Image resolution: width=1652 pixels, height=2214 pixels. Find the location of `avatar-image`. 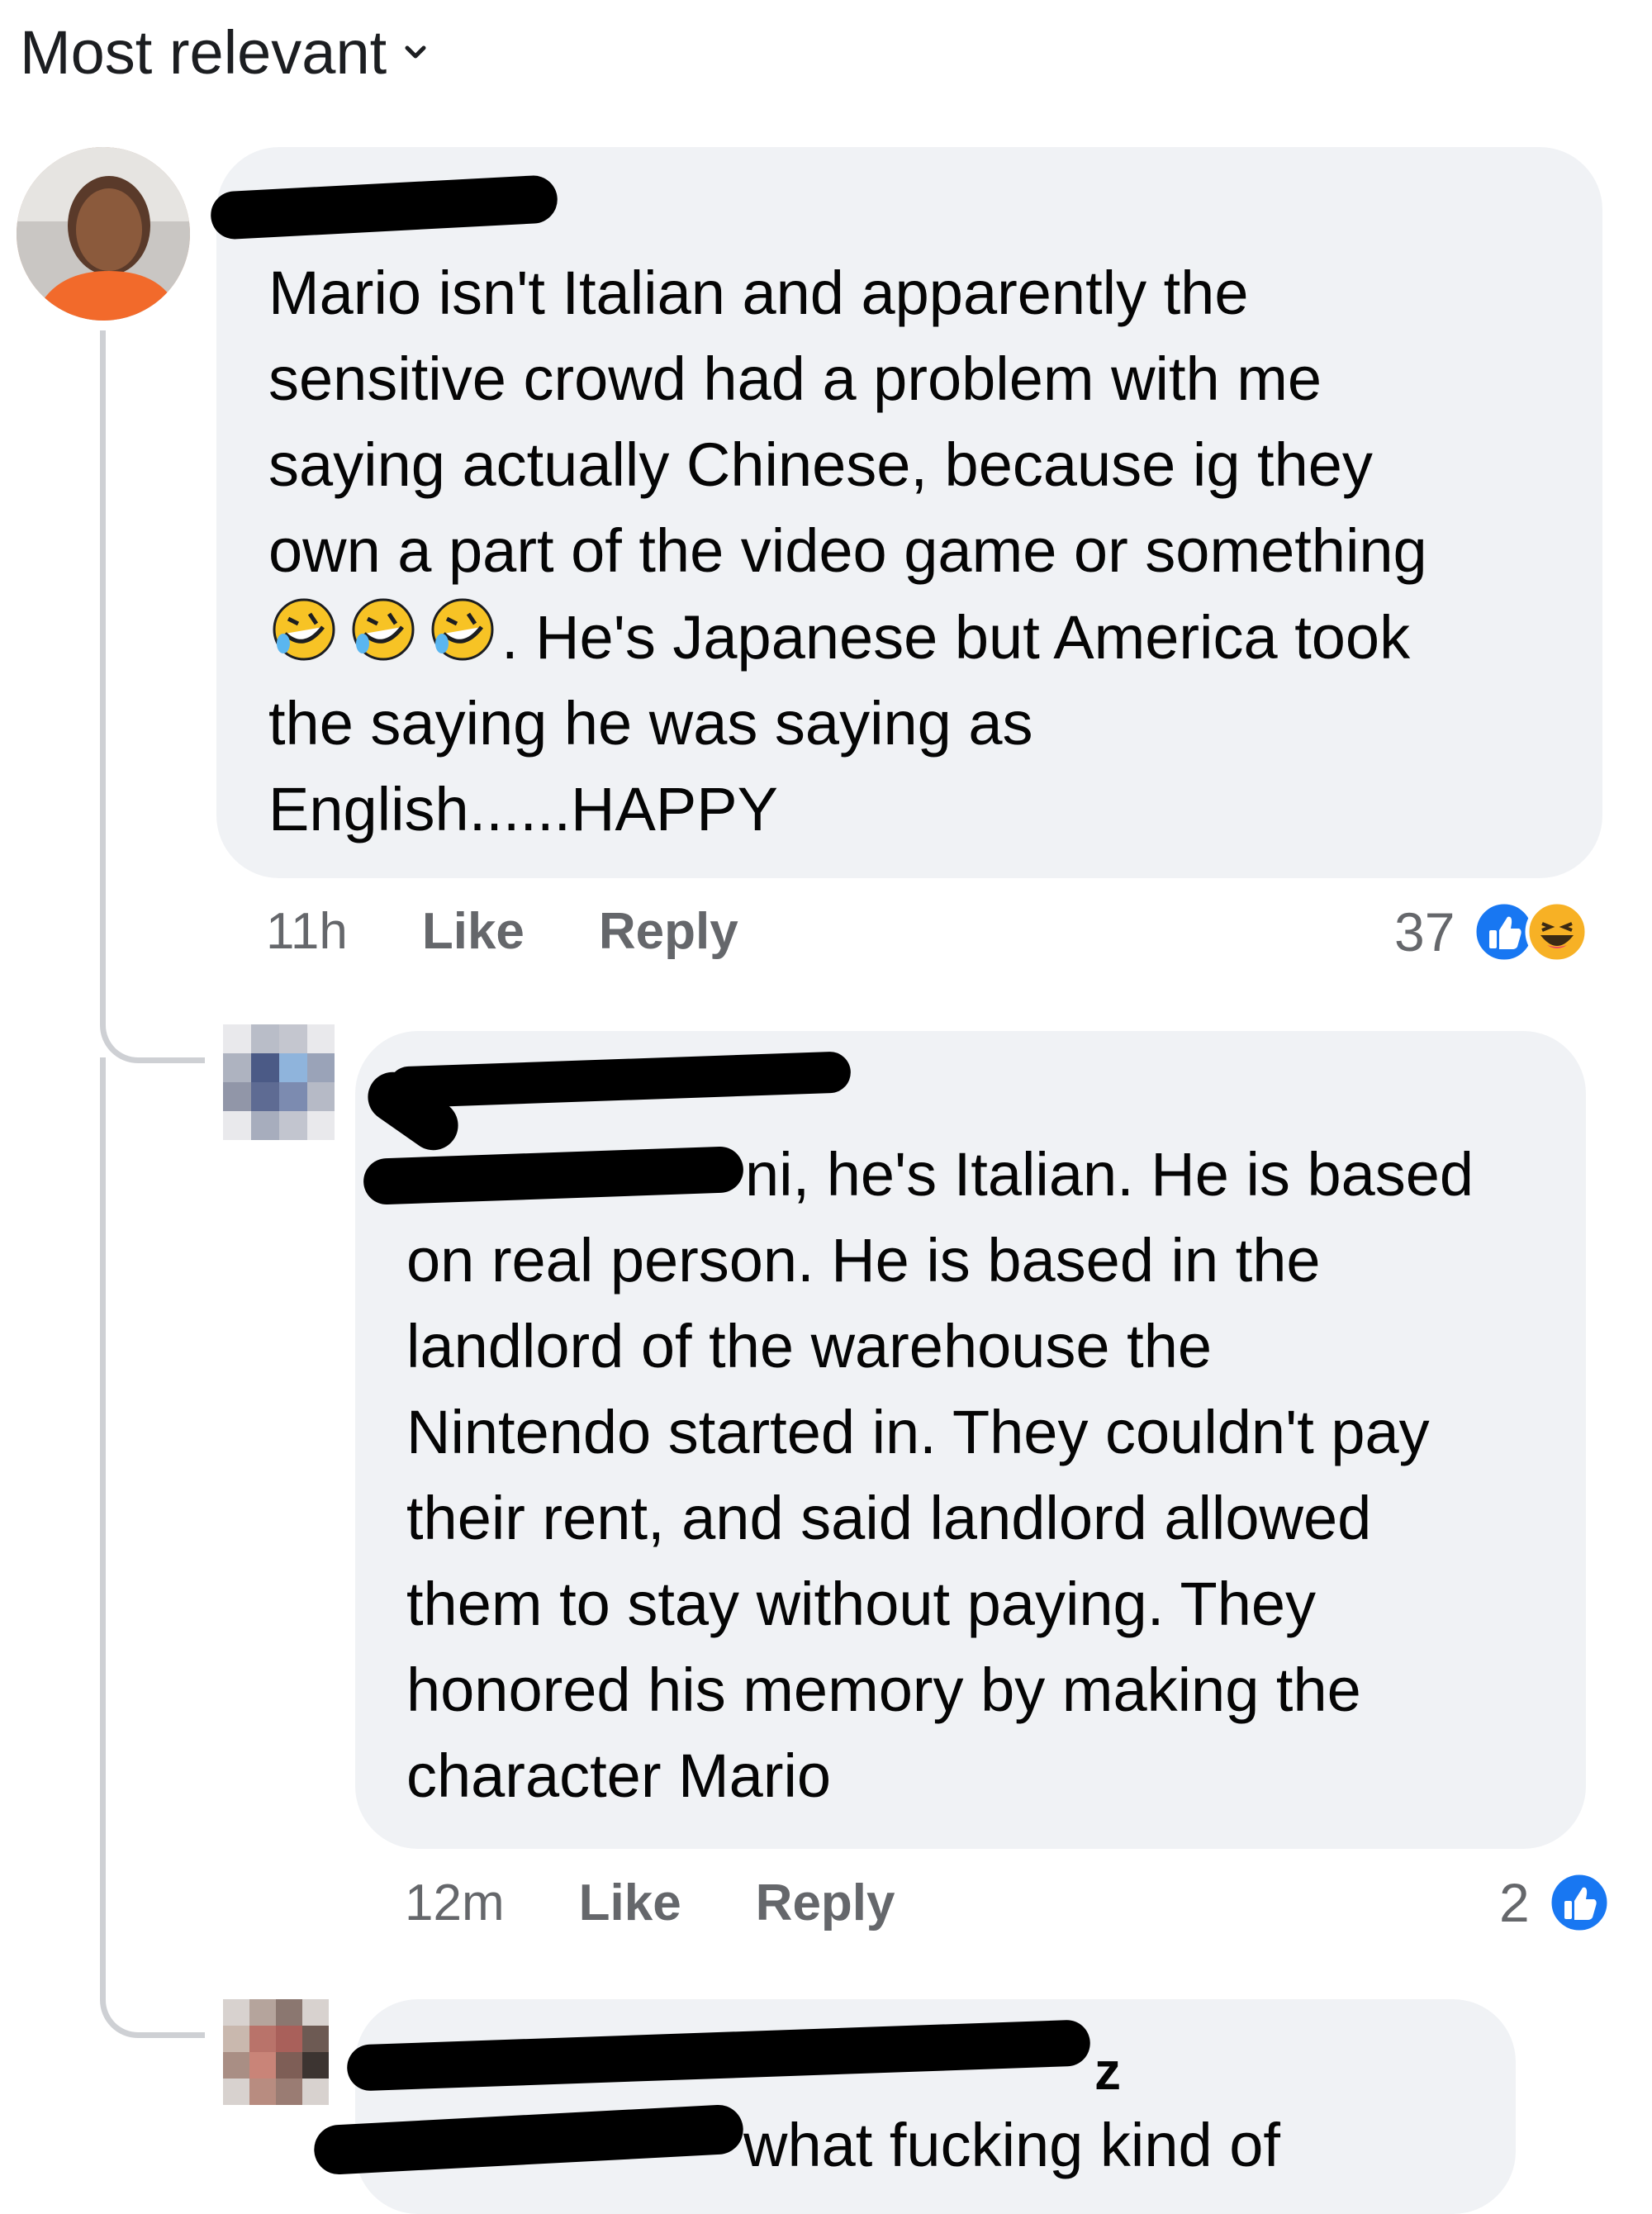

avatar-image is located at coordinates (103, 234).